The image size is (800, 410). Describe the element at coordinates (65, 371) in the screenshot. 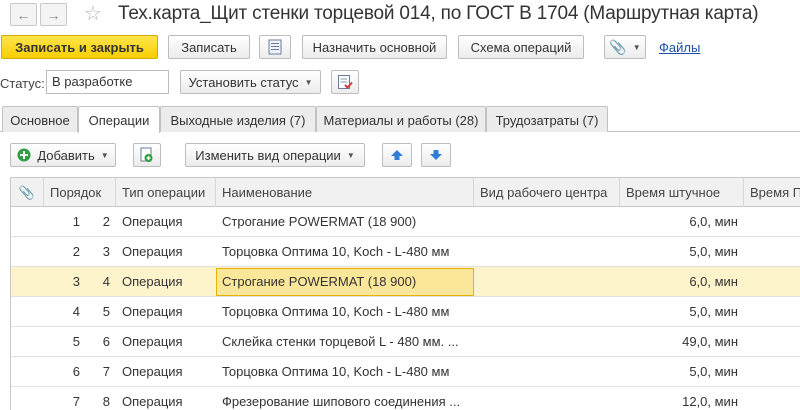

I see `cell-row-number: 6` at that location.